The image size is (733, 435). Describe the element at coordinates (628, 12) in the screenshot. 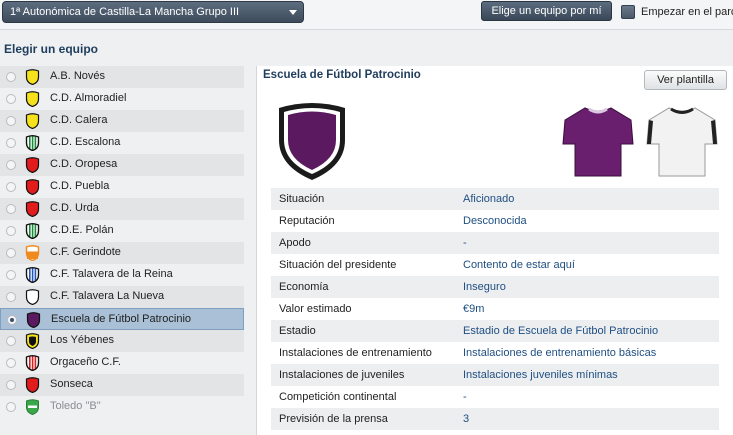

I see `start-unemployed-checkbox` at that location.